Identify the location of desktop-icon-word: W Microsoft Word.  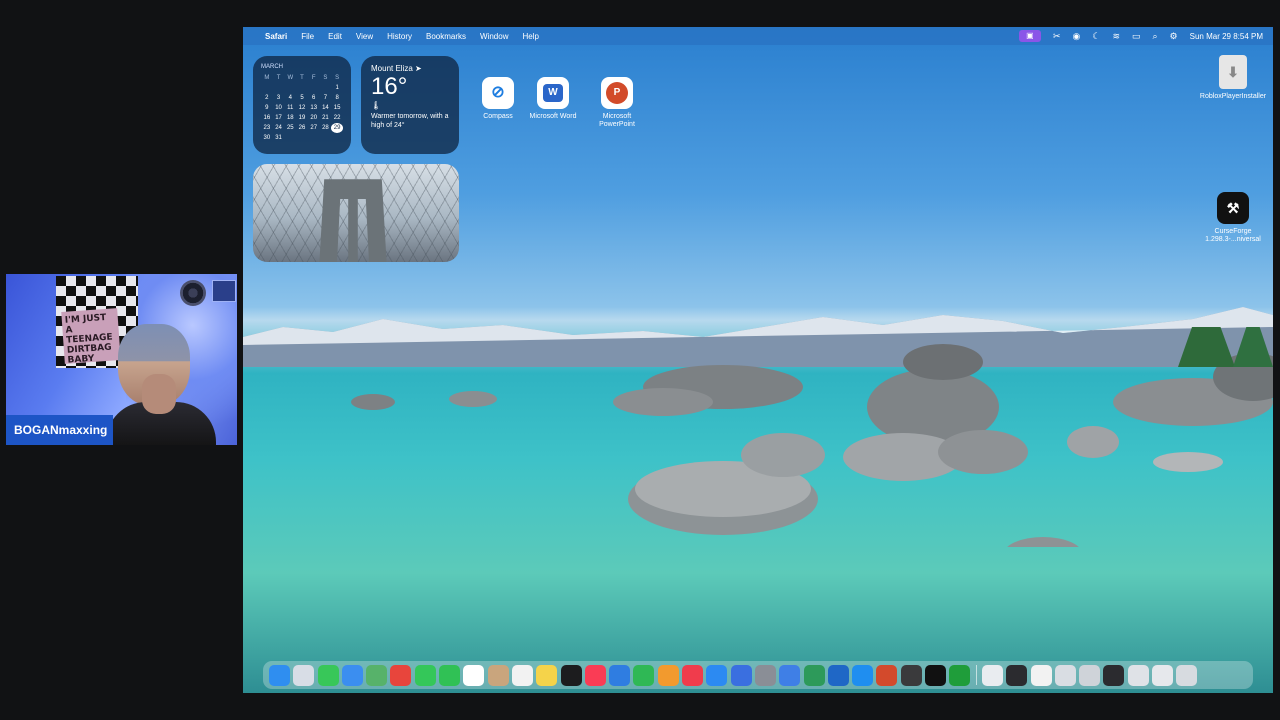
(553, 99).